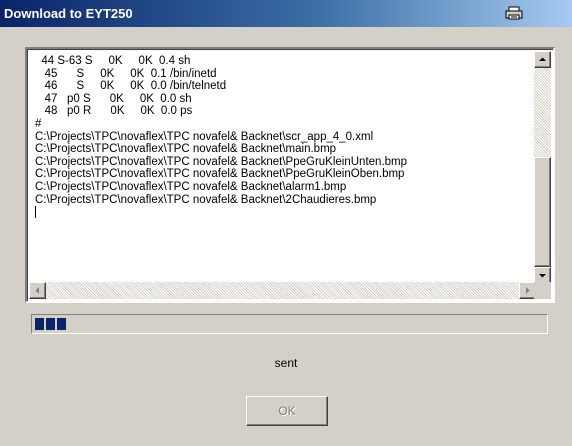  I want to click on scrollbar-corner, so click(542, 290).